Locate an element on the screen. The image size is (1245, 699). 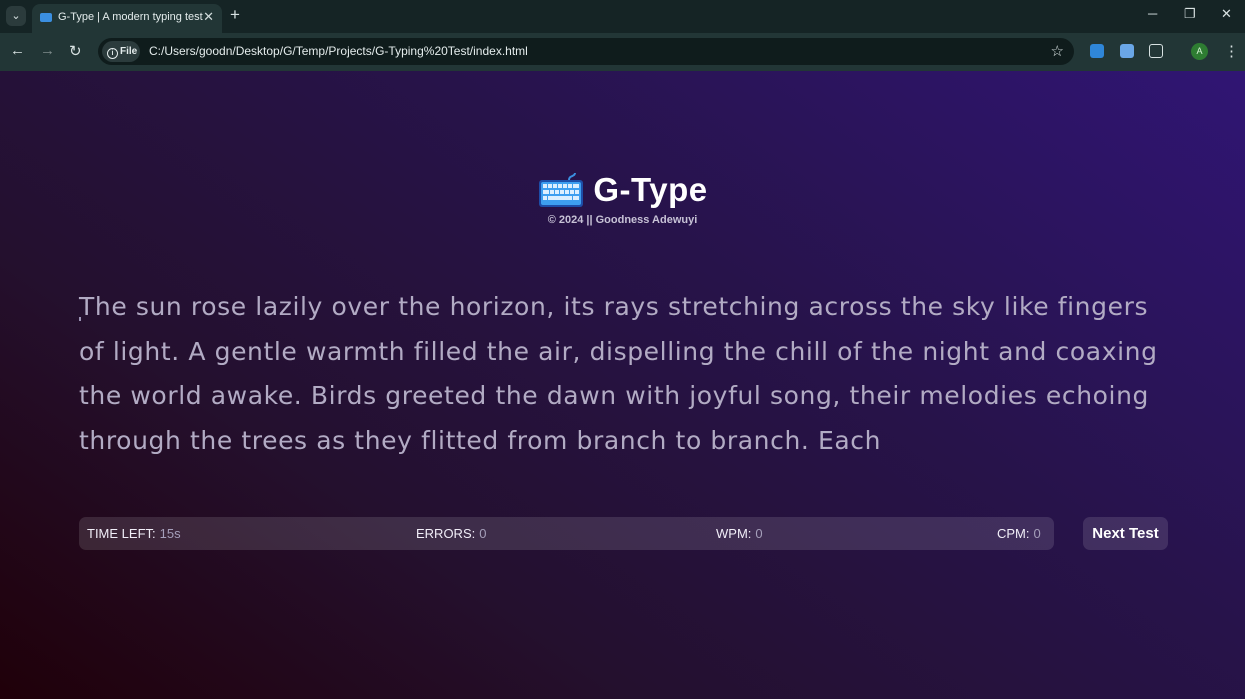
brand-header: G-Type © 2024 || Goodness Adewuyi is located at coordinates (622, 198).